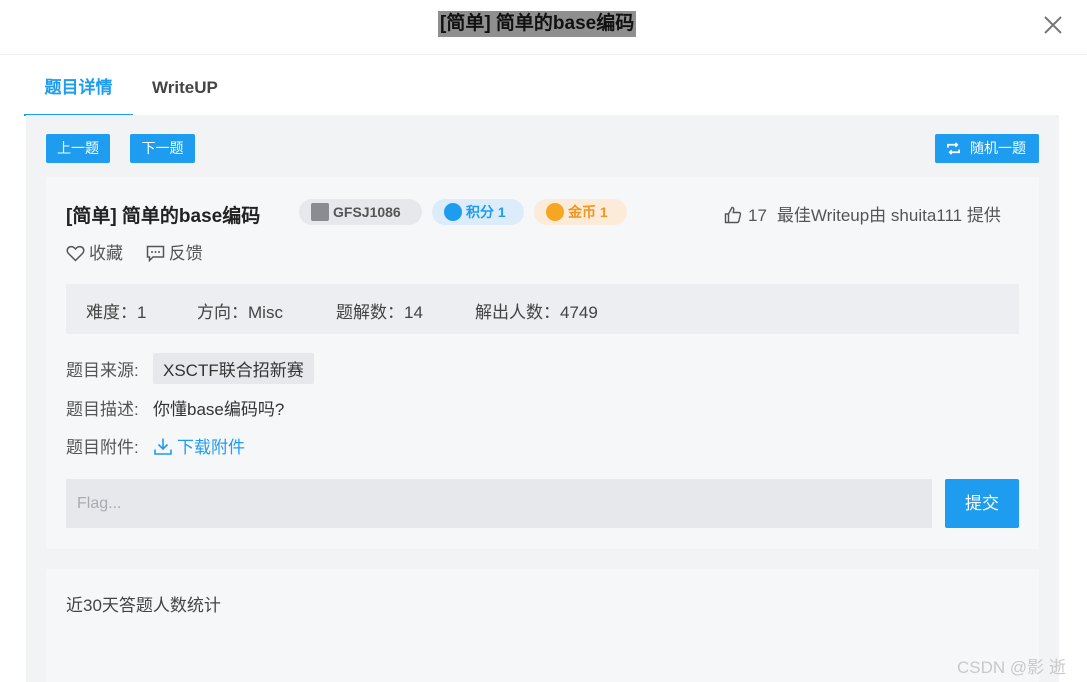 This screenshot has height=682, width=1087. I want to click on comment-icon, so click(155, 254).